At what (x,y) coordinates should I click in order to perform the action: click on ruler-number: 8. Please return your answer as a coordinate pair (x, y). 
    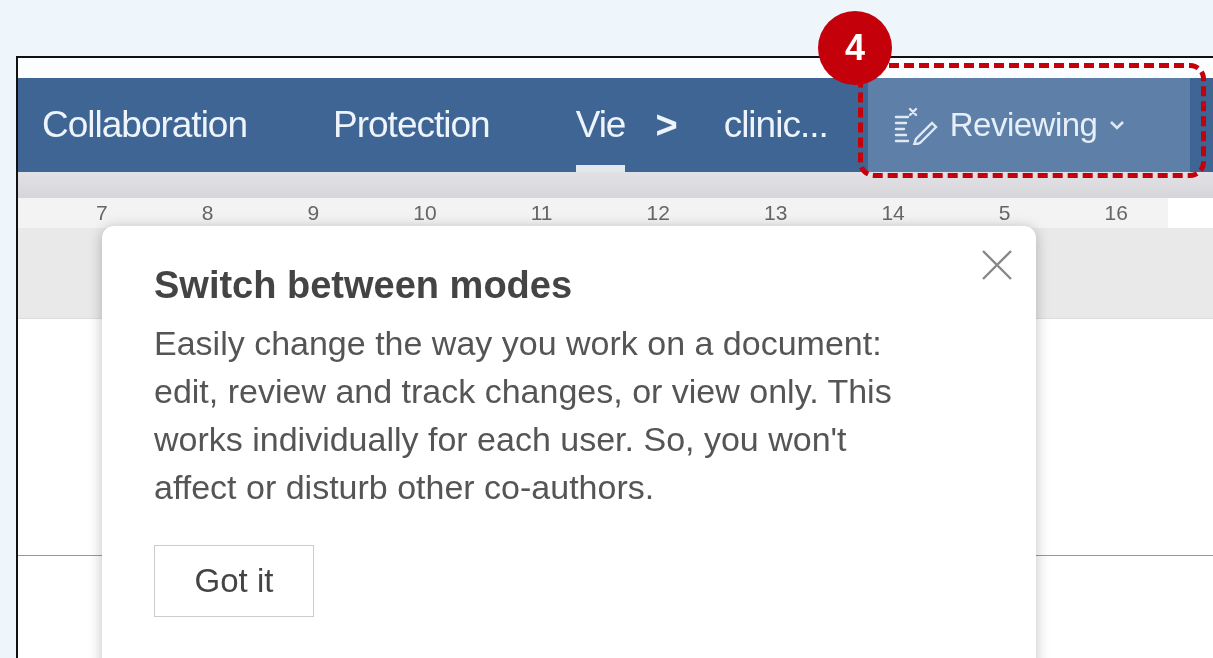
    Looking at the image, I should click on (207, 213).